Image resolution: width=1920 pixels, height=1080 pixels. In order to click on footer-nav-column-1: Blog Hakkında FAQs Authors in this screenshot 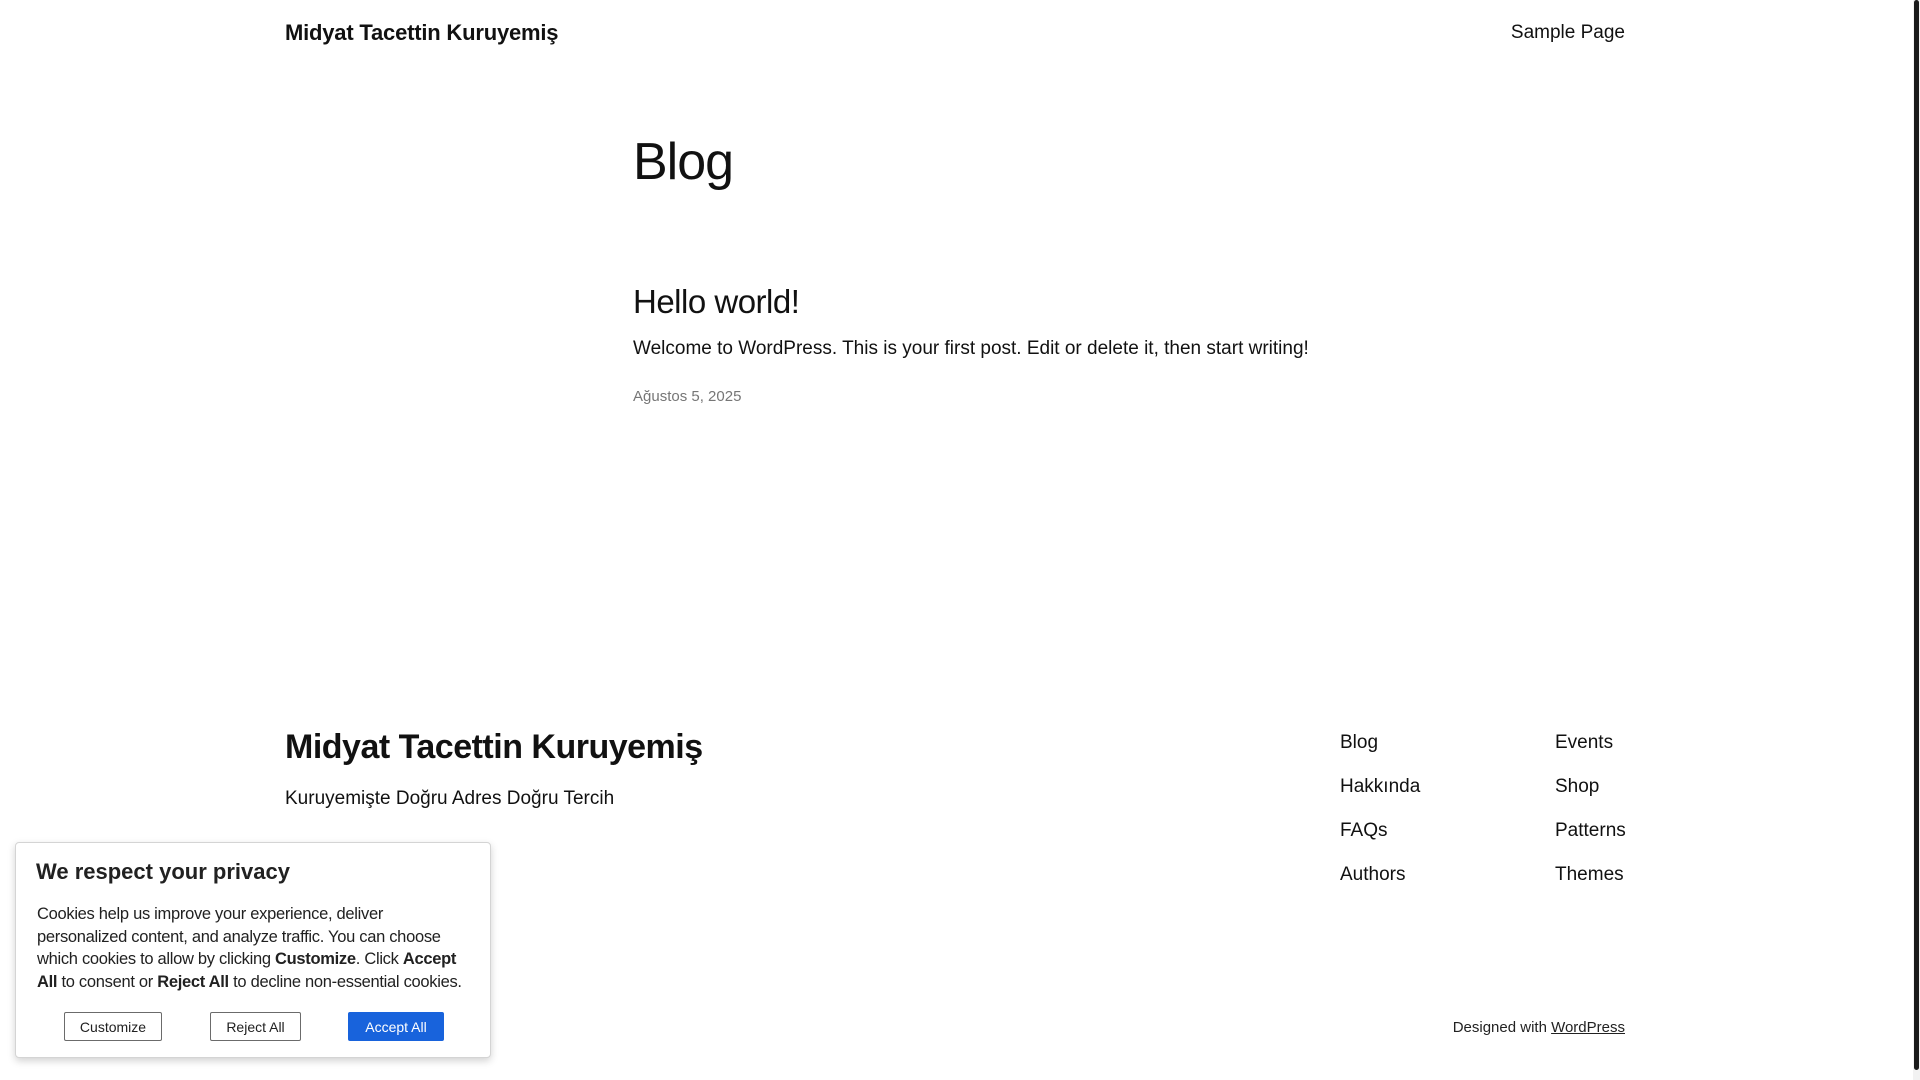, I will do `click(1380, 818)`.